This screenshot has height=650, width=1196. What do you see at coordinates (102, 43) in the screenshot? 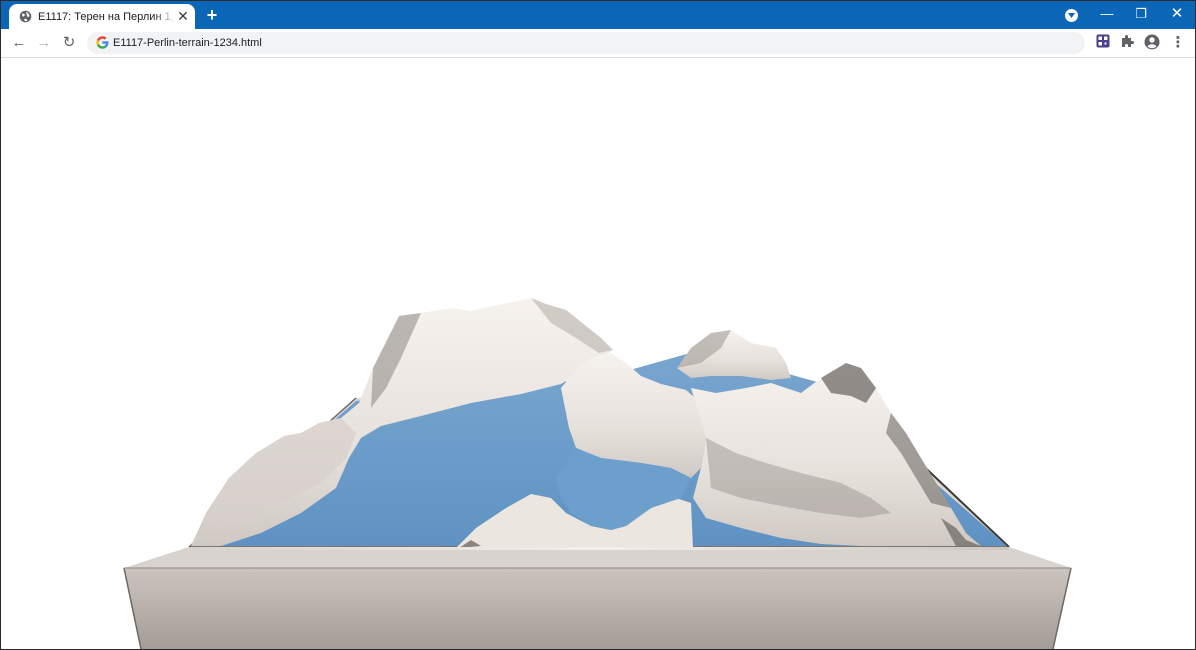
I see `google-icon` at bounding box center [102, 43].